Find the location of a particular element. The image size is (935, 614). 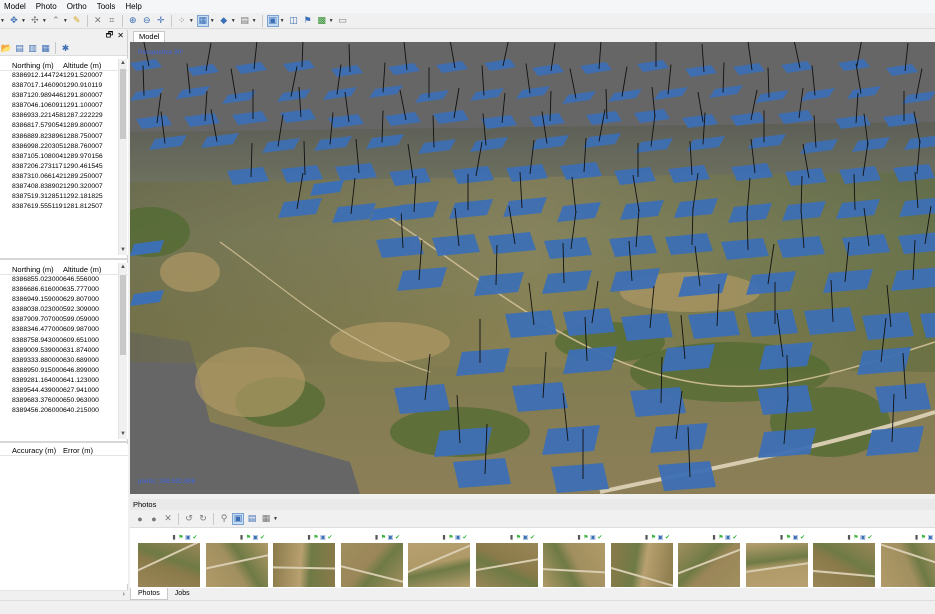

horizontal-scrollbar: › is located at coordinates (64, 595).